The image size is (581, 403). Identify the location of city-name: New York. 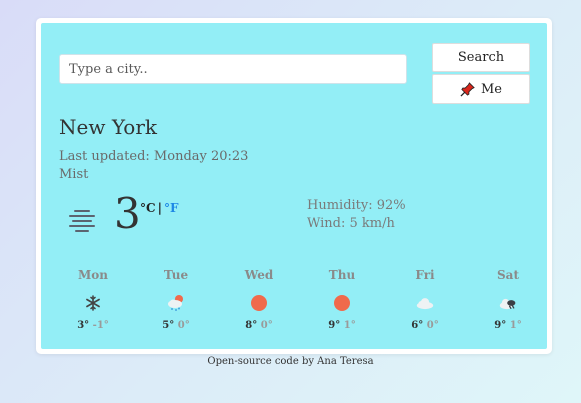
(108, 127).